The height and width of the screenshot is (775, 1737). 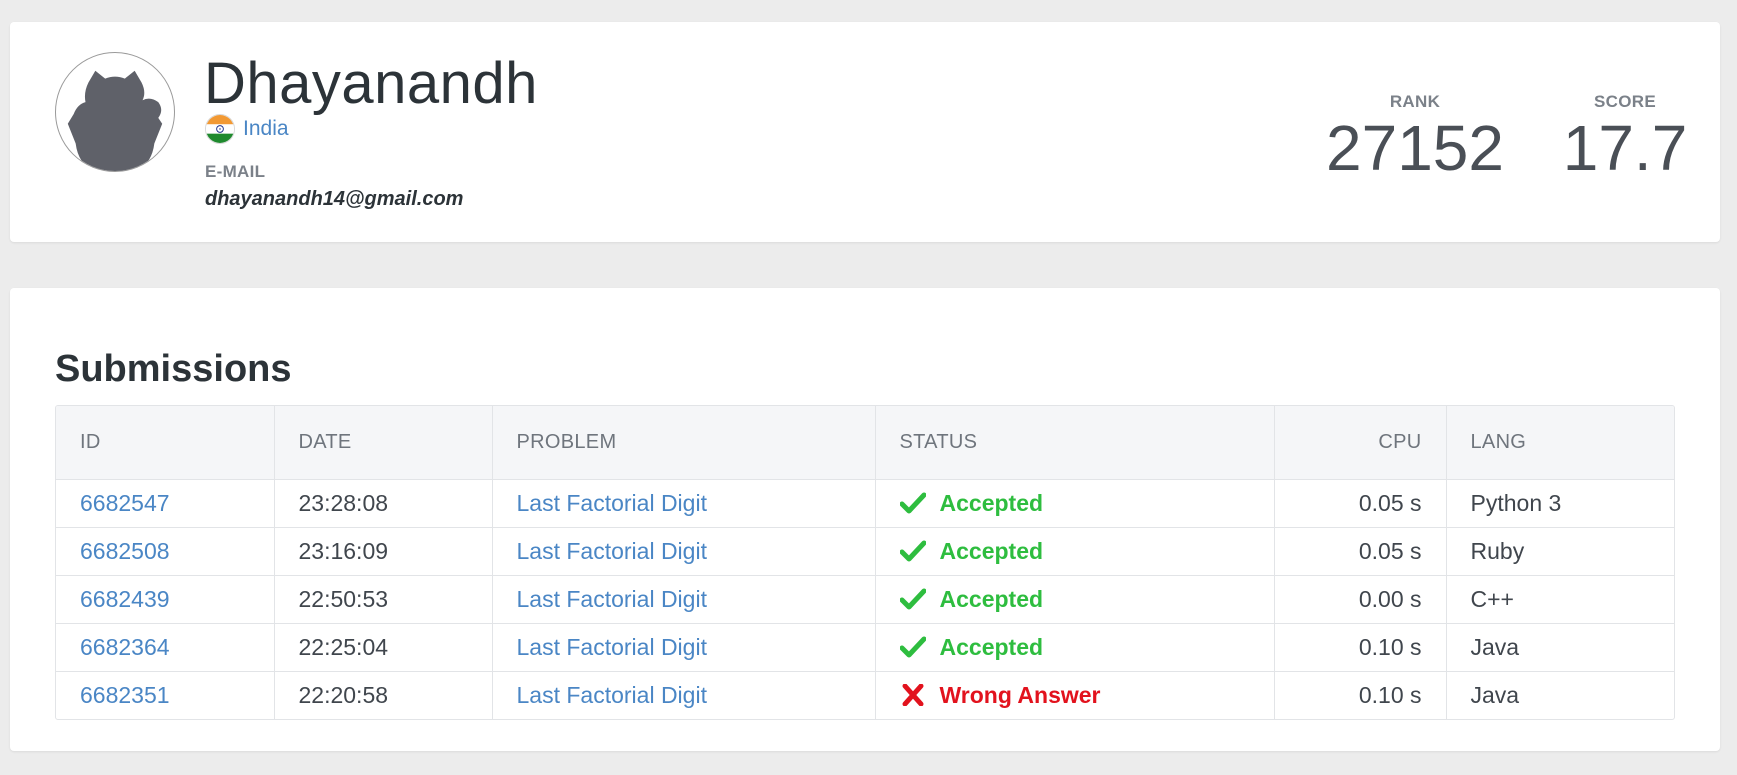 What do you see at coordinates (125, 647) in the screenshot?
I see `submission-id: 6682364` at bounding box center [125, 647].